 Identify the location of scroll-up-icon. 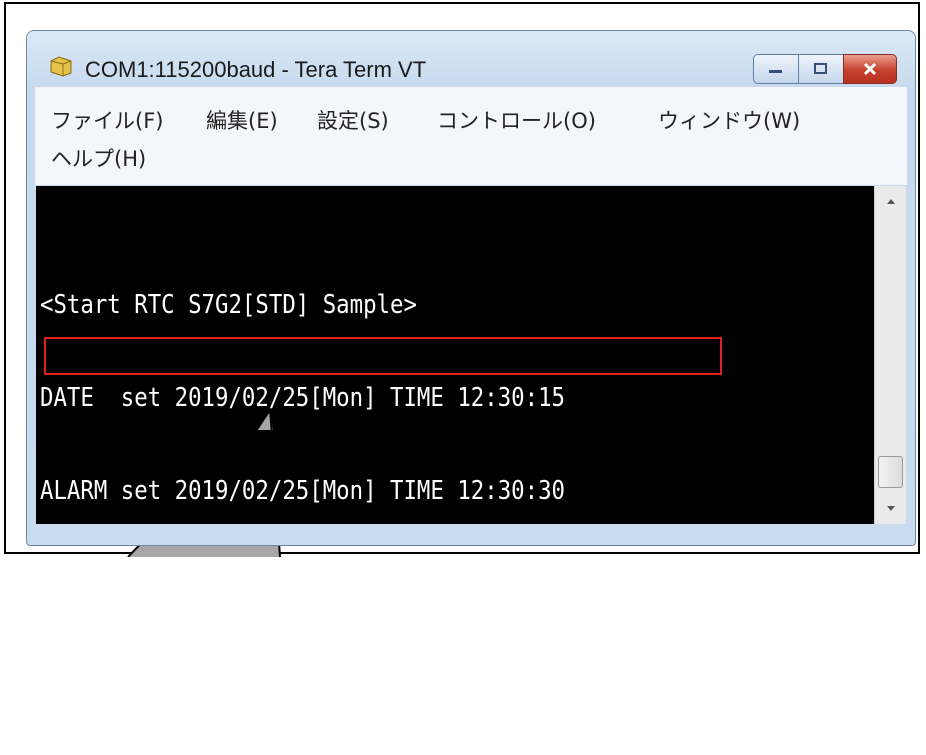
(890, 201).